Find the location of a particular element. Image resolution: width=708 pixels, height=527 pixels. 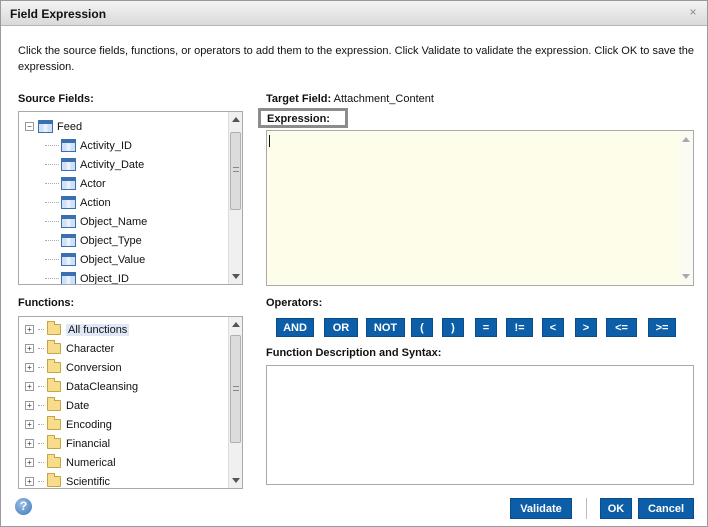

function-category-item: + Conversion is located at coordinates (73, 367).